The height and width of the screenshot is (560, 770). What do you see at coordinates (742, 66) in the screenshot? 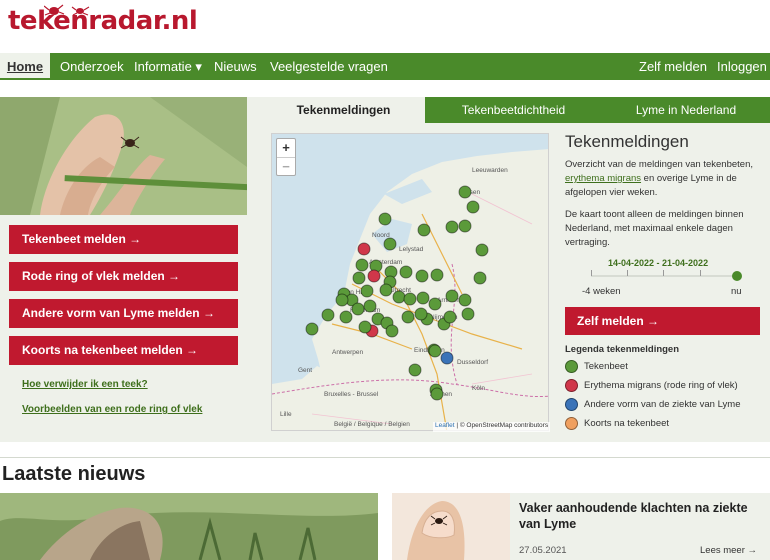
I see `nav-inloggen: Inloggen` at bounding box center [742, 66].